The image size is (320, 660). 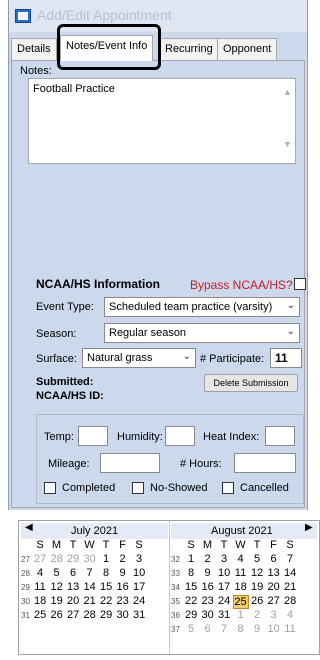 What do you see at coordinates (251, 383) in the screenshot?
I see `delete-submission-button: Delete Submission` at bounding box center [251, 383].